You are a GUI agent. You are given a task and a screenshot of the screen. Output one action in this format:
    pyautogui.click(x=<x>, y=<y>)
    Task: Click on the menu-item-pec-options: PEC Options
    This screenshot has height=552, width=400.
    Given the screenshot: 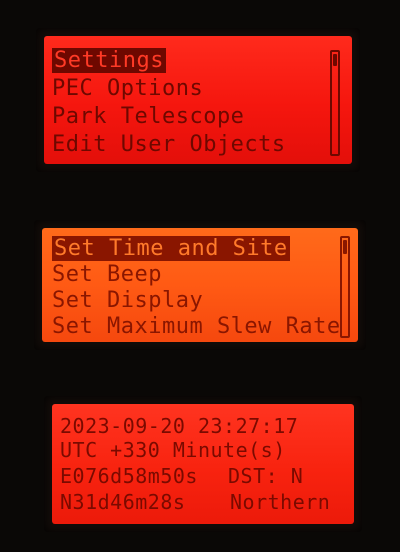 What is the action you would take?
    pyautogui.click(x=123, y=89)
    